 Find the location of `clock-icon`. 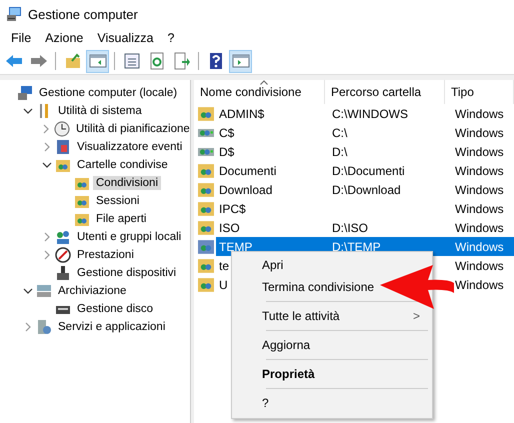

clock-icon is located at coordinates (62, 129).